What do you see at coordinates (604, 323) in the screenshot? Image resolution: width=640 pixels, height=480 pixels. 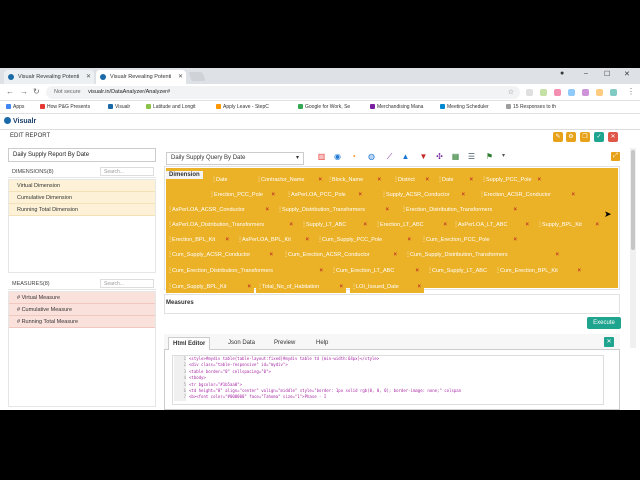 I see `execute-button: Execute` at bounding box center [604, 323].